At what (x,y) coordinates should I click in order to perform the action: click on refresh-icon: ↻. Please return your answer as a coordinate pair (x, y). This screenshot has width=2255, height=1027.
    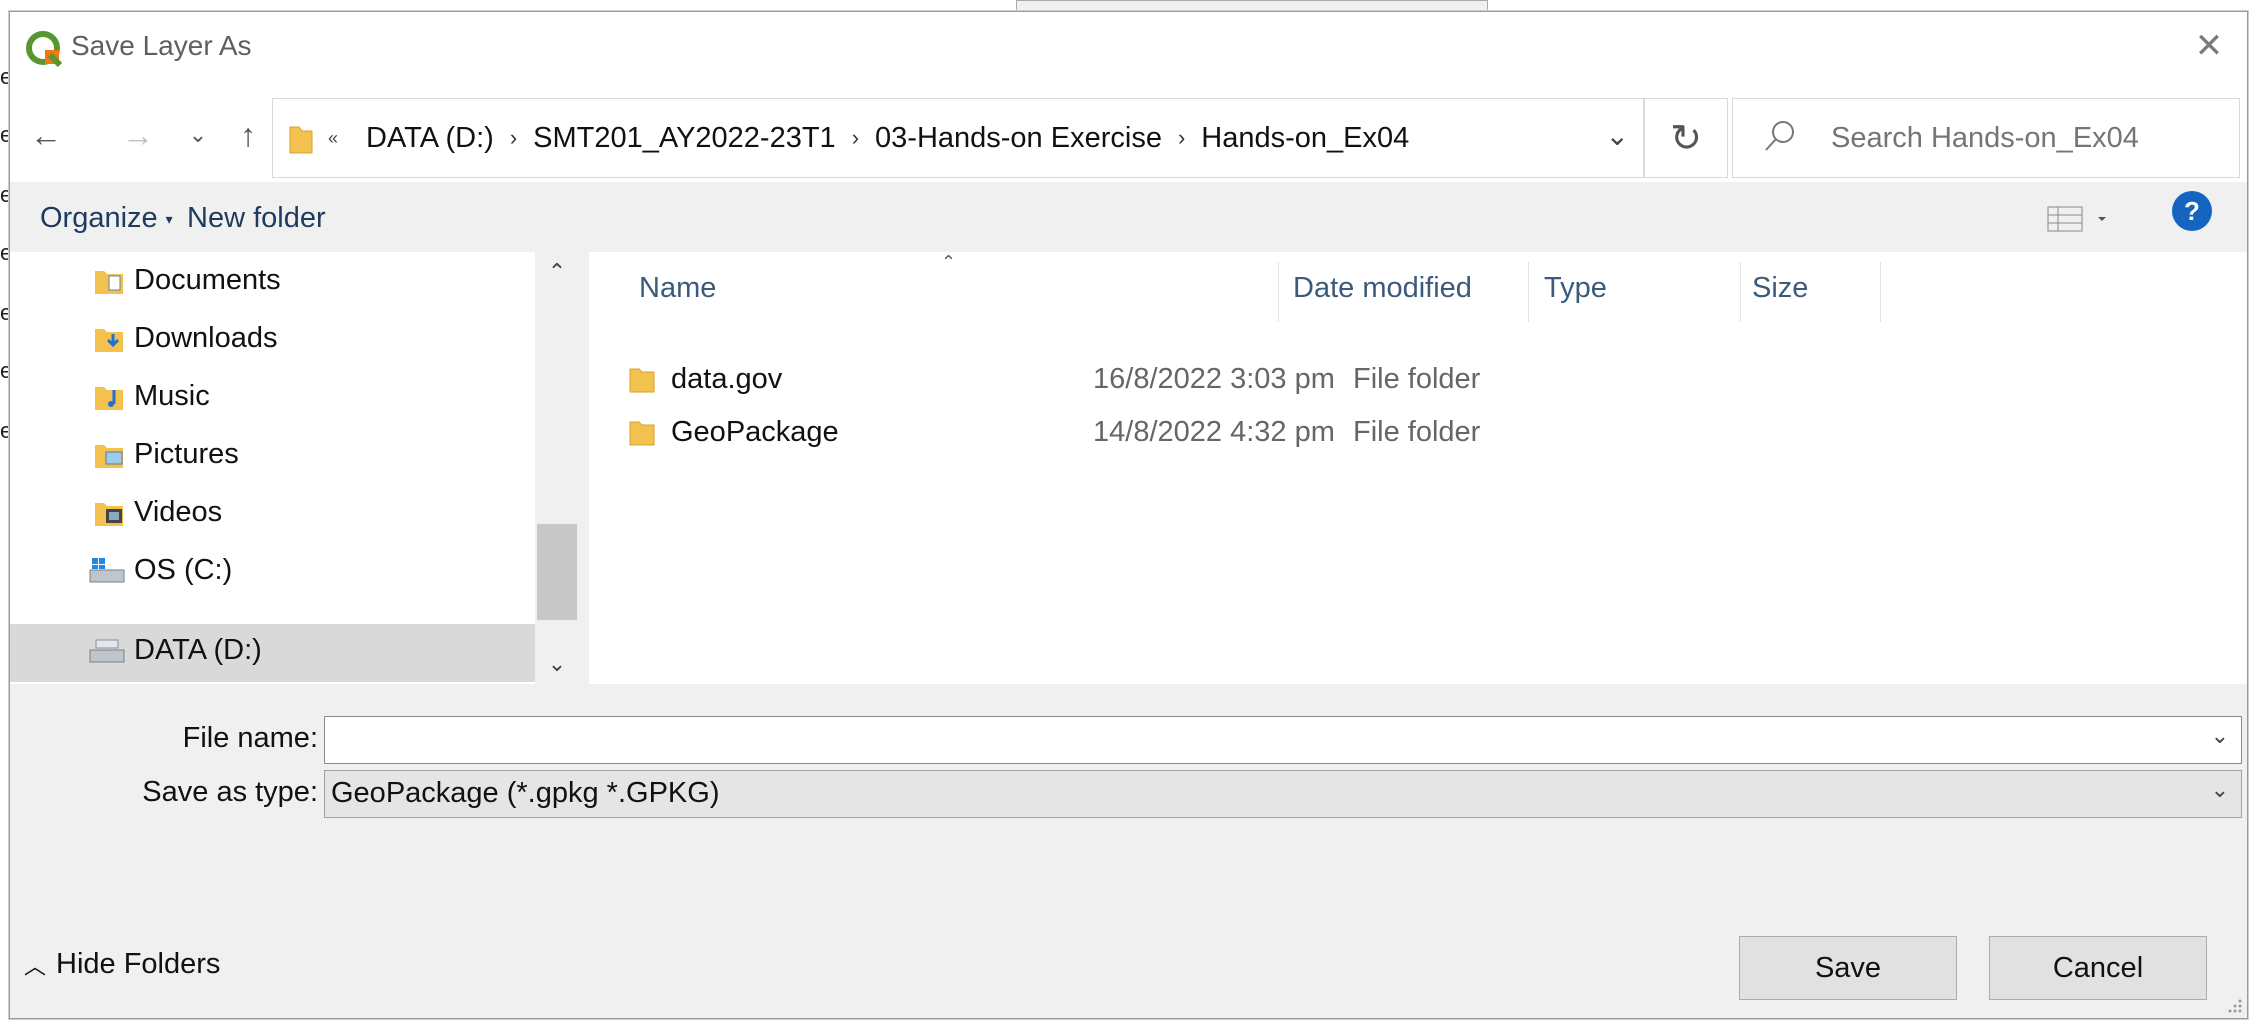
    Looking at the image, I should click on (1686, 138).